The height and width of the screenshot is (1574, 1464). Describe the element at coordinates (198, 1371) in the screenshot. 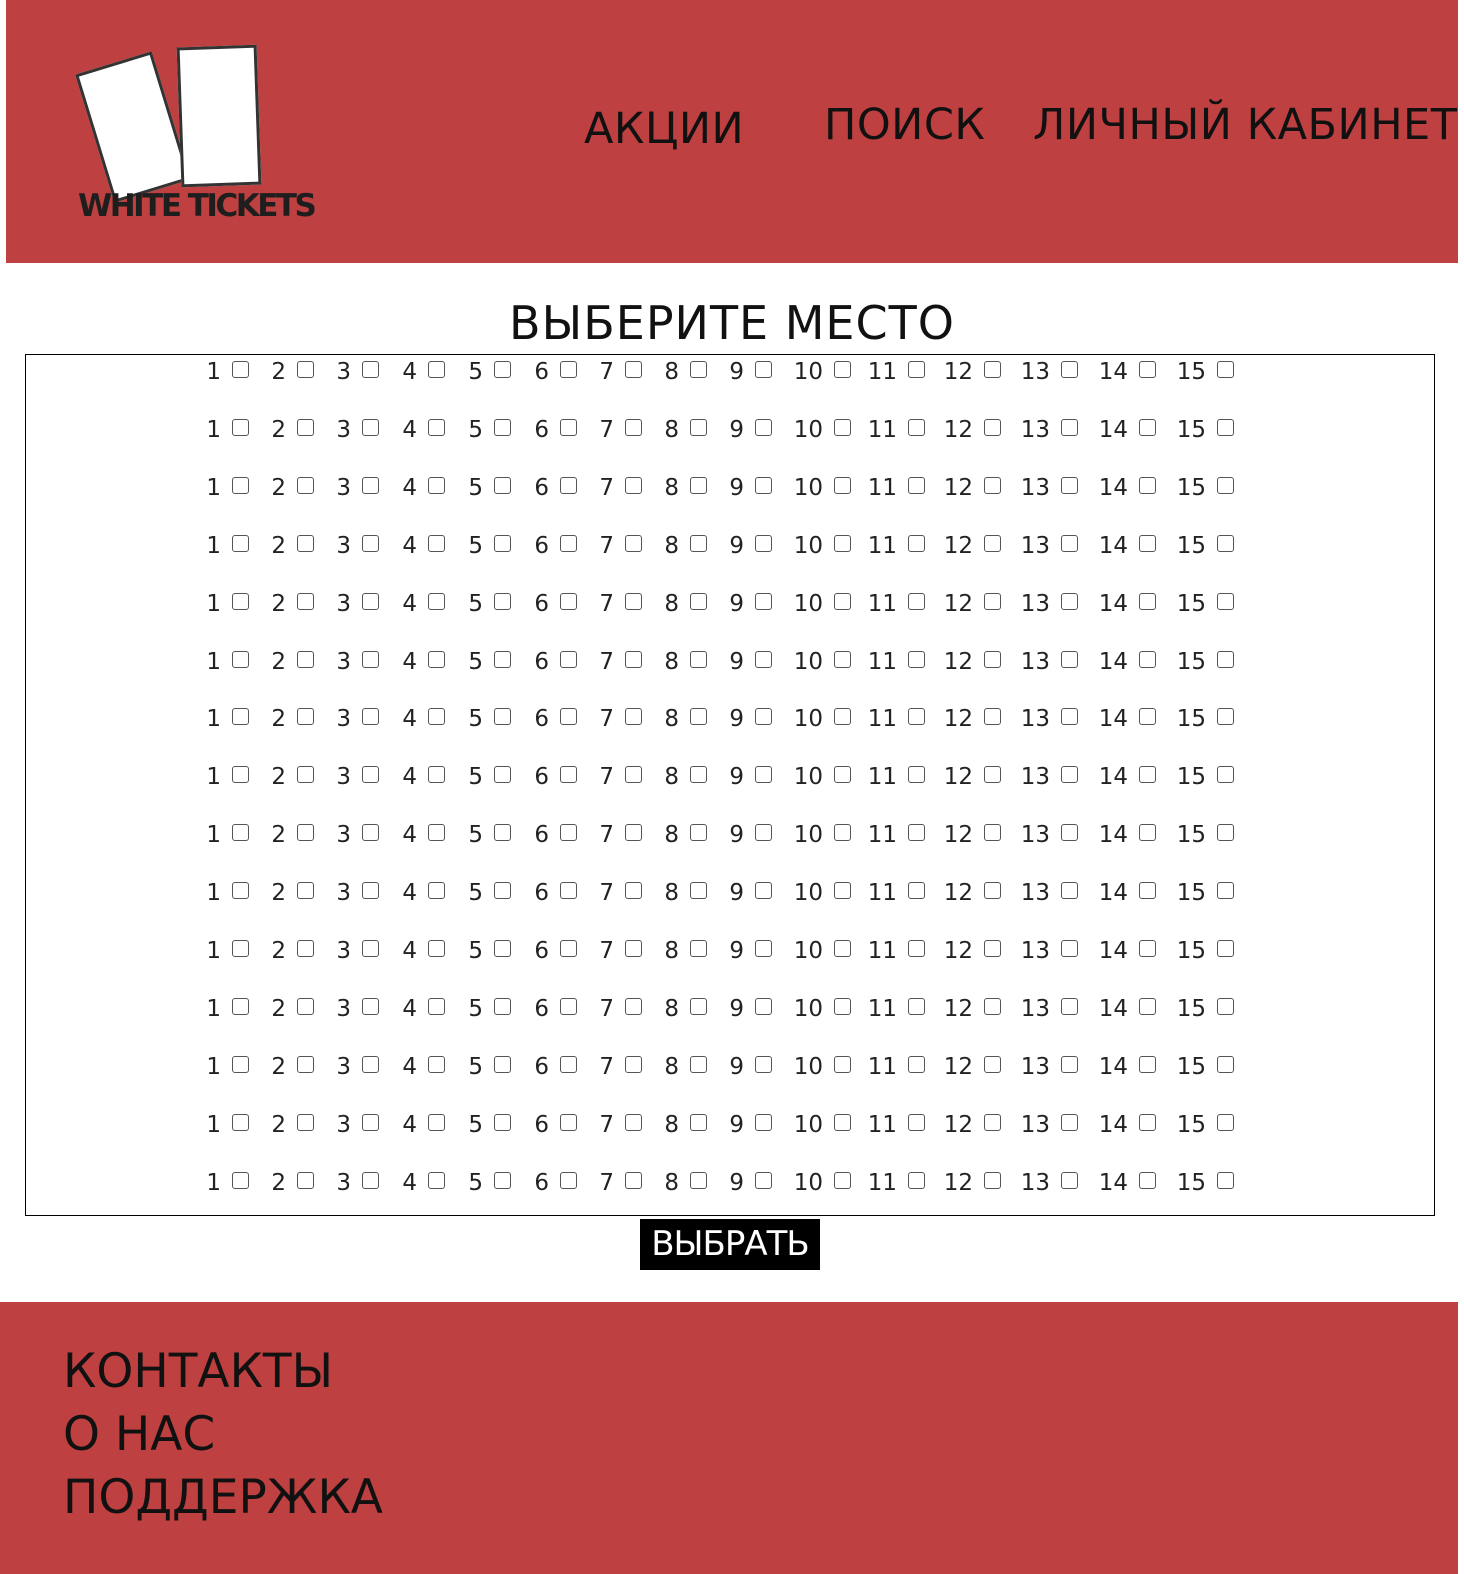

I see `footer-link-contacts: КОНТАКТЫ` at that location.